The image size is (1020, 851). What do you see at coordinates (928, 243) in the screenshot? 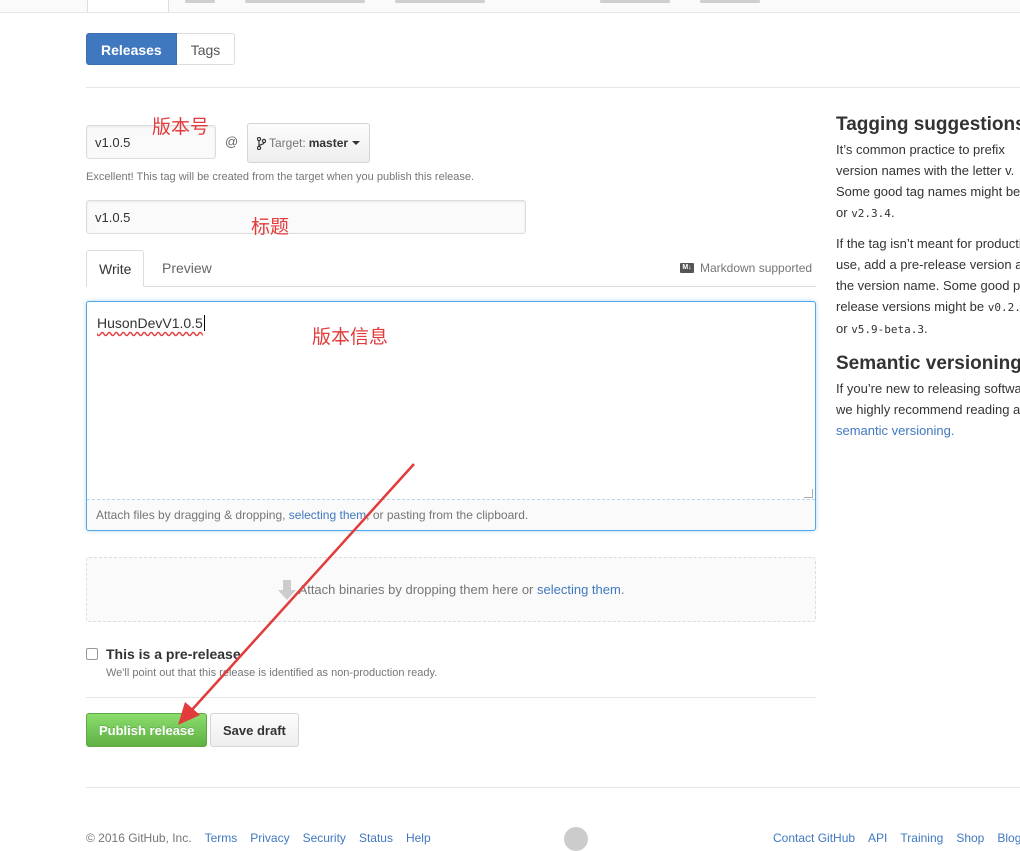
I see `sidebar-line: If the tag isn’t meant for production` at bounding box center [928, 243].